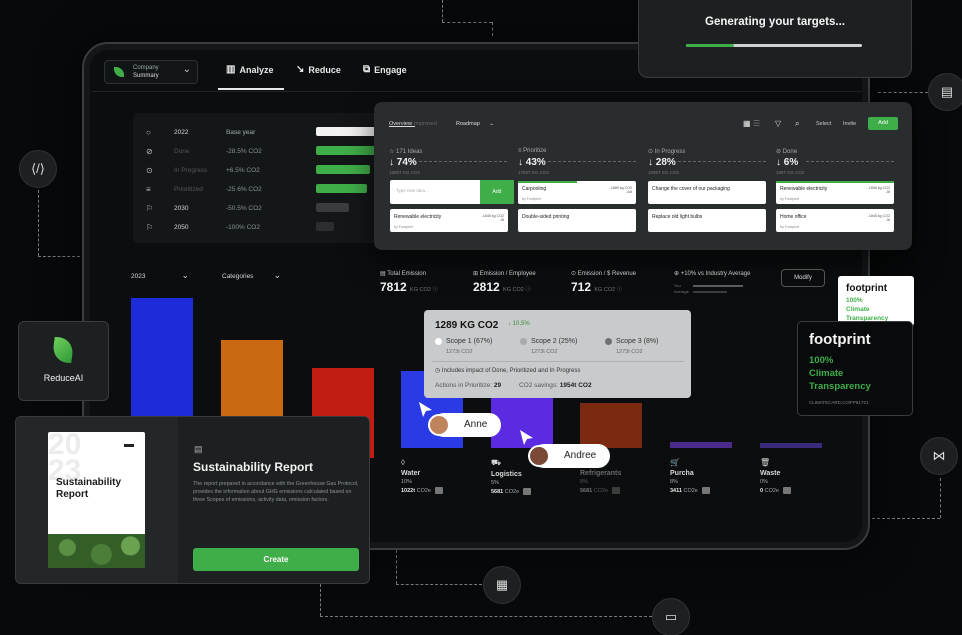 The image size is (962, 635). I want to click on category-item: 🛒 Purcha 8% 3411 CO2e, so click(690, 476).